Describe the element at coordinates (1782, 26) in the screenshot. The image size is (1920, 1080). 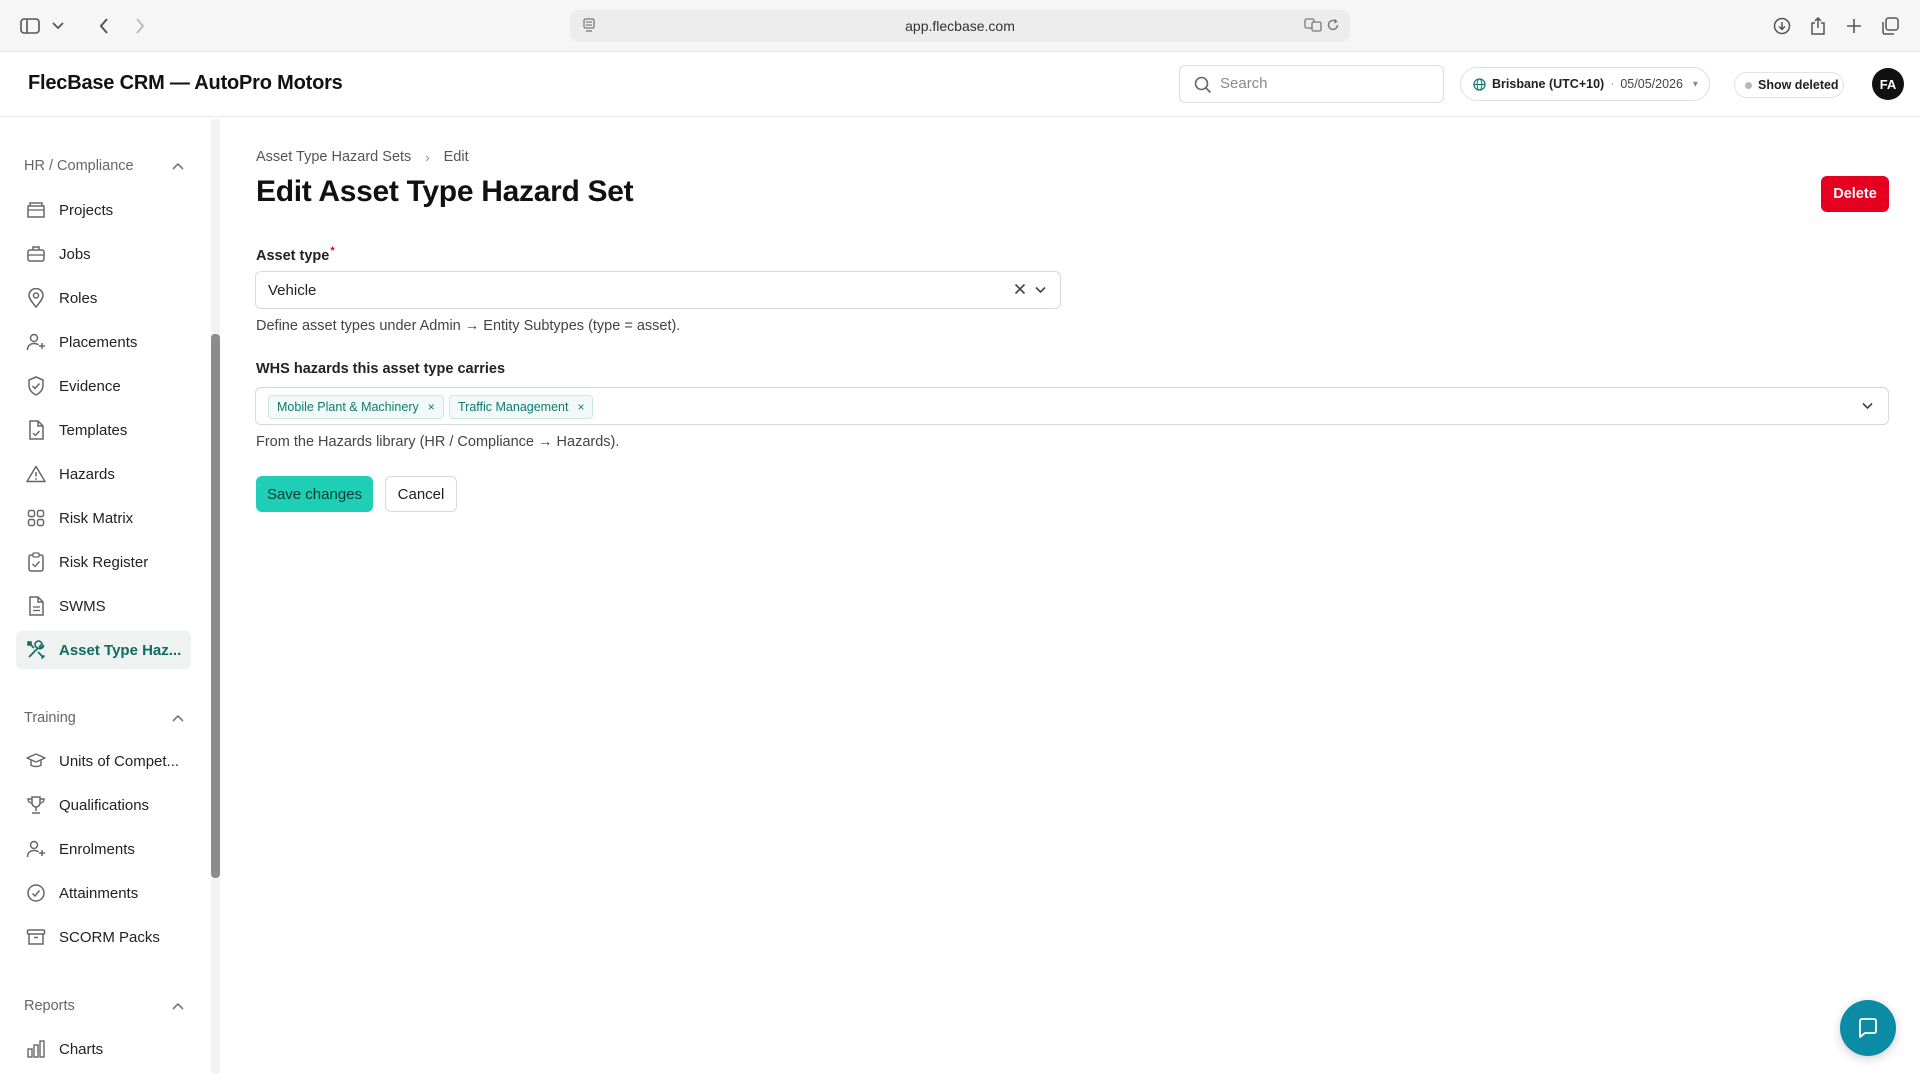
I see `download-icon` at that location.